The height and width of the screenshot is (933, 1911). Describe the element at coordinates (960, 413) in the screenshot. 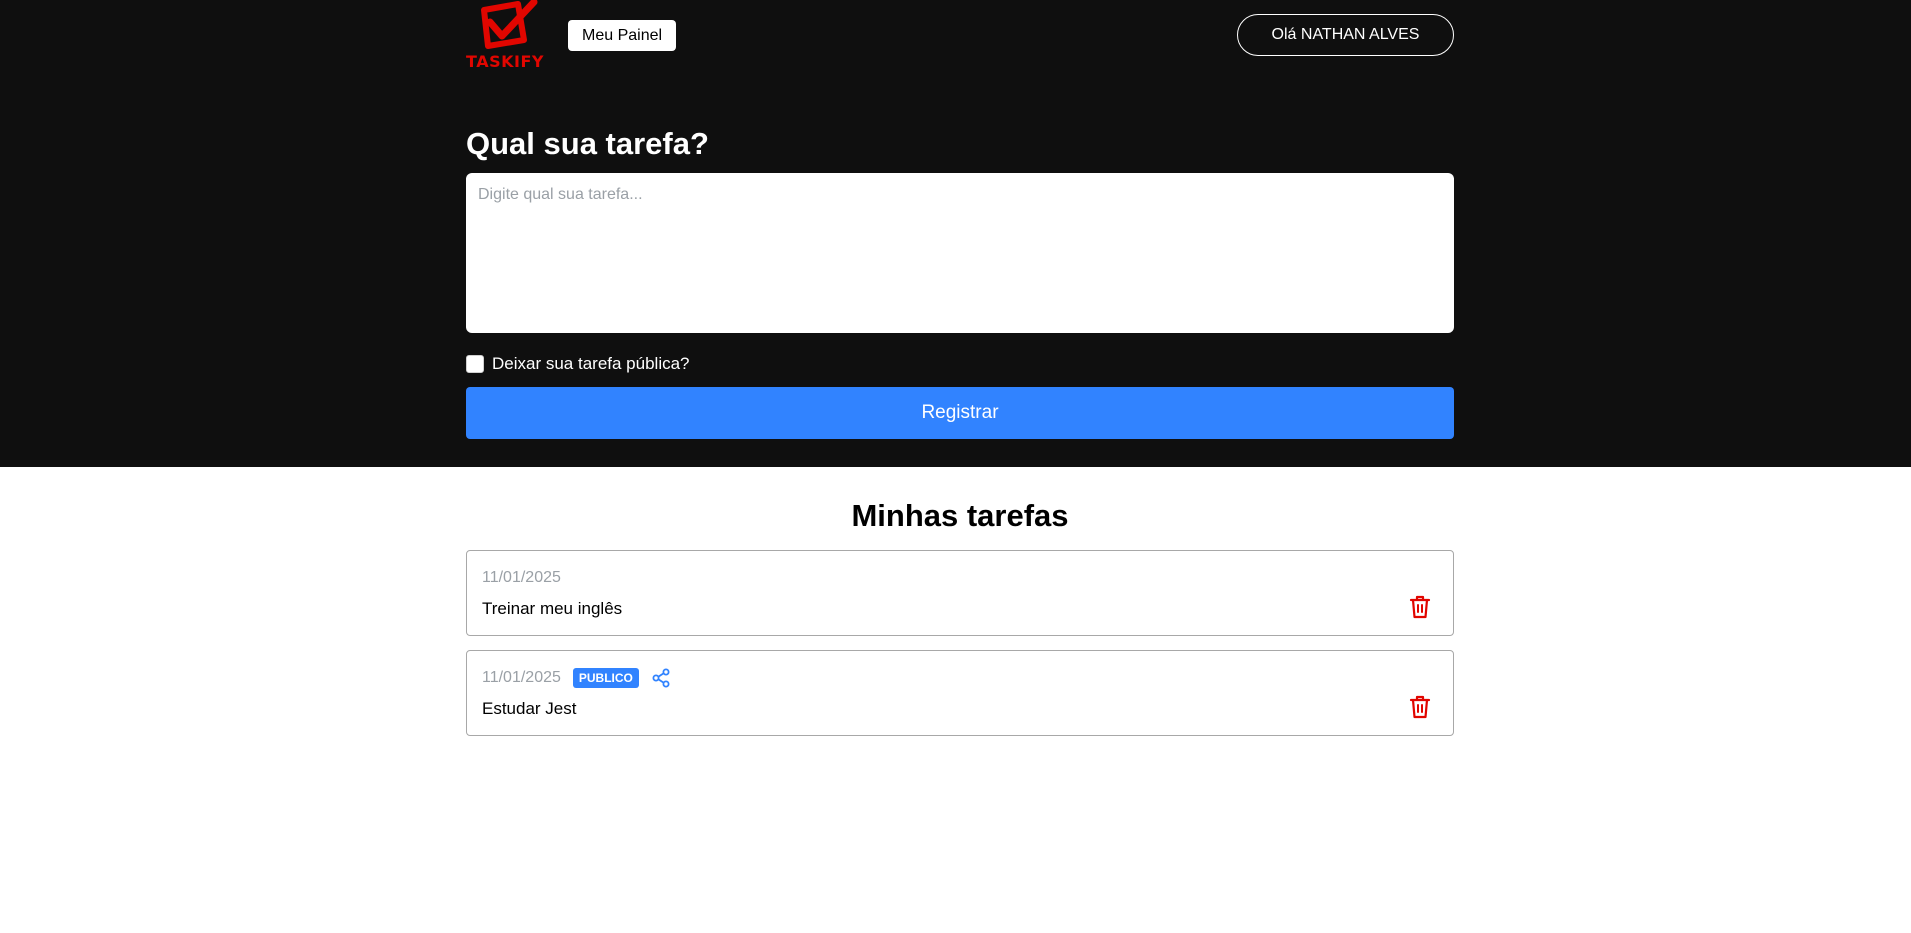

I see `register-button: Registrar` at that location.